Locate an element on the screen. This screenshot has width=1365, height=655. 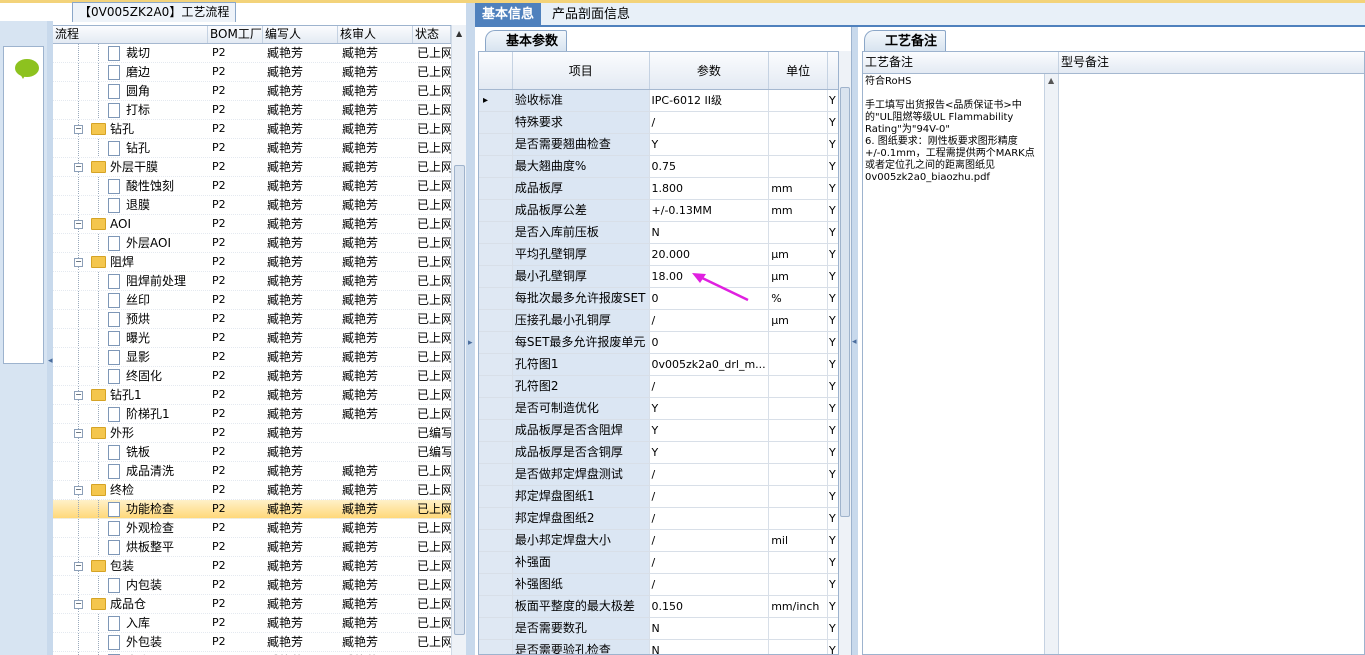
col-header-bom: BOM工厂 is located at coordinates (235, 34).